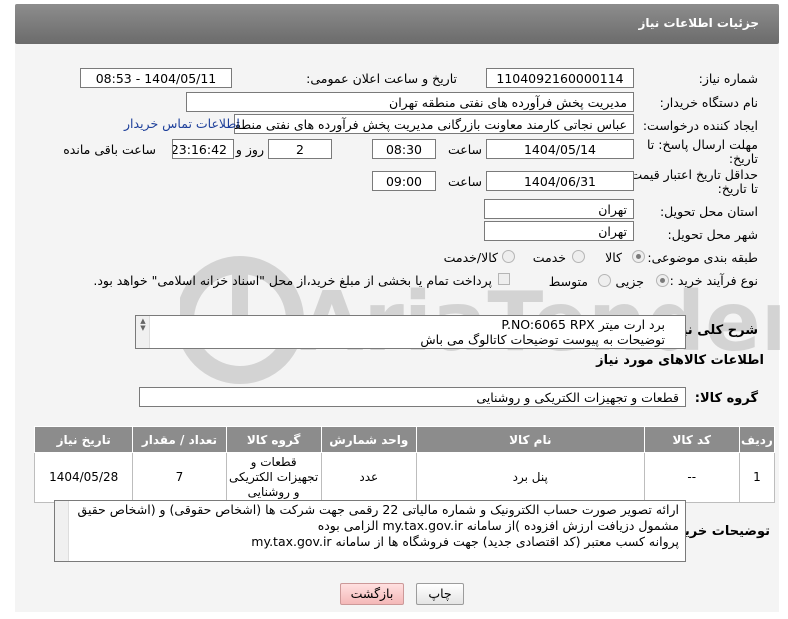 The width and height of the screenshot is (788, 619). What do you see at coordinates (698, 23) in the screenshot?
I see `page-title: جزئیات اطلاعات نیاز` at bounding box center [698, 23].